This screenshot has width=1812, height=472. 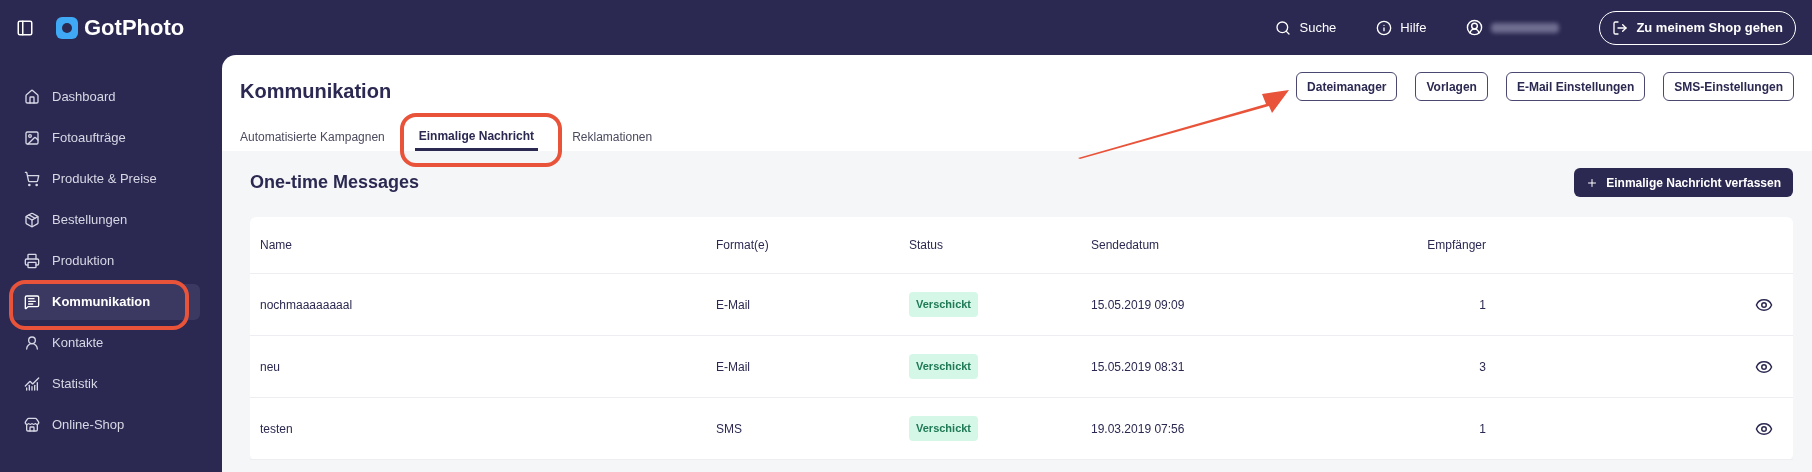 What do you see at coordinates (1306, 27) in the screenshot?
I see `search-link: Suche` at bounding box center [1306, 27].